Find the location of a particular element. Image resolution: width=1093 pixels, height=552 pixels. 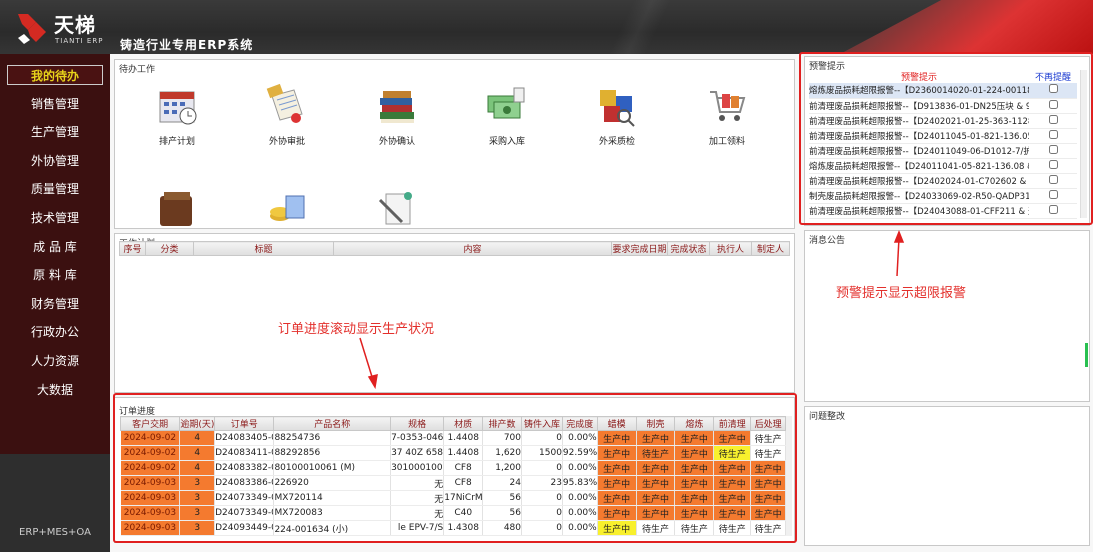

warning-highlight-box is located at coordinates (946, 138).